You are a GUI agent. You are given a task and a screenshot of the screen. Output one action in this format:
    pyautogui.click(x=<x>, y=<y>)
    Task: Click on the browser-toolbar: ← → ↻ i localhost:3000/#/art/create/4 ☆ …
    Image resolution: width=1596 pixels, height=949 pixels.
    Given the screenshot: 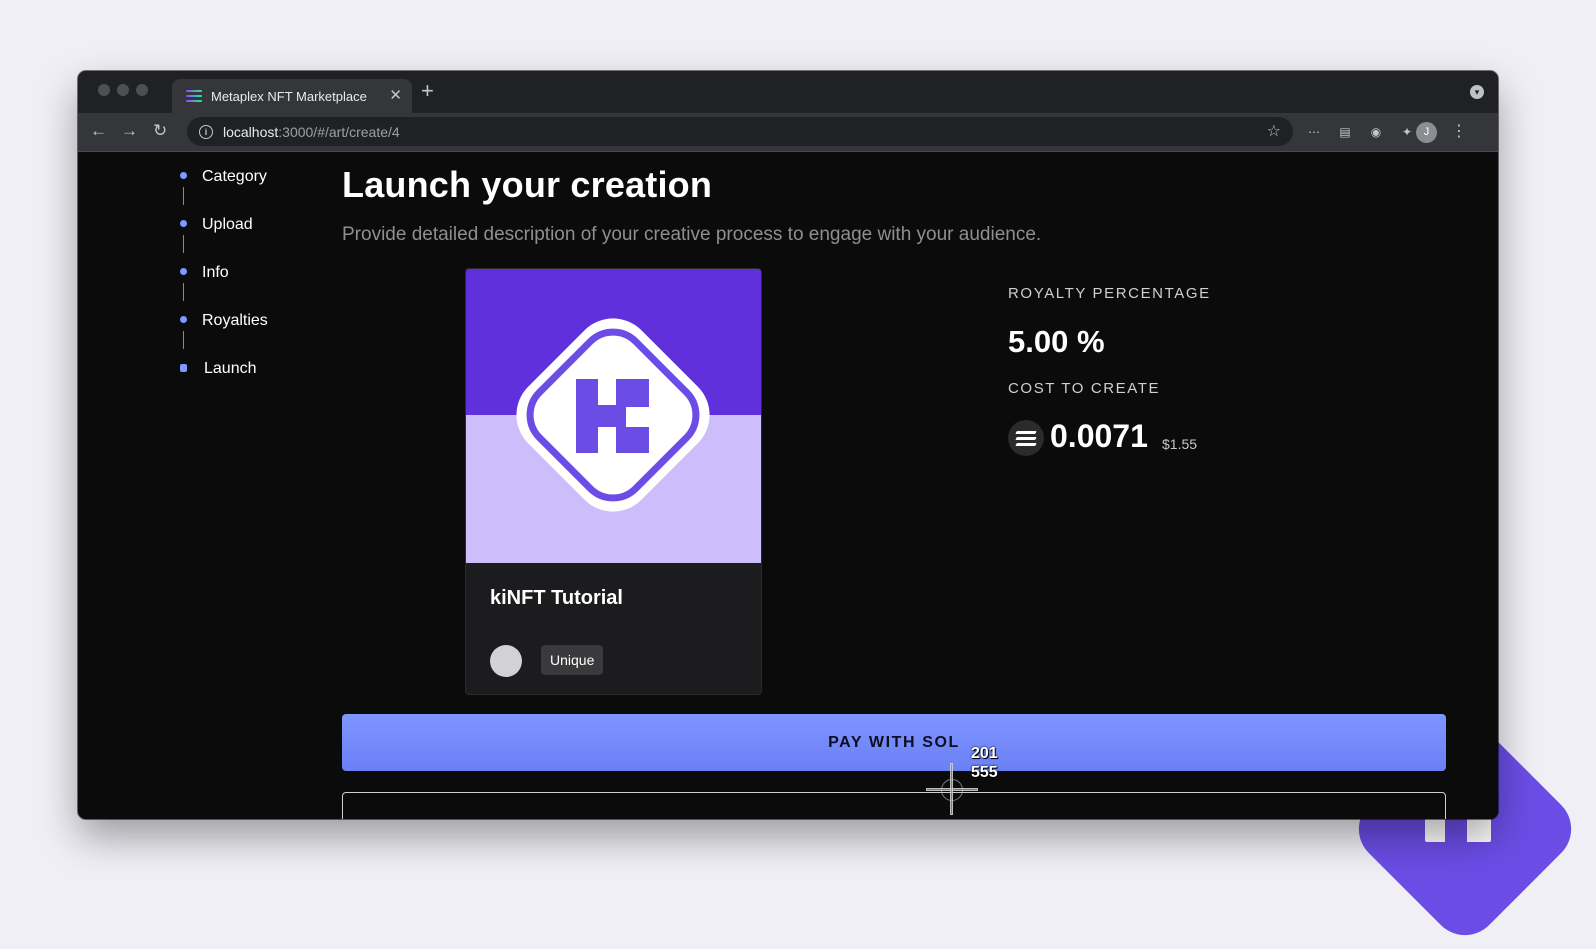 What is the action you would take?
    pyautogui.click(x=788, y=132)
    